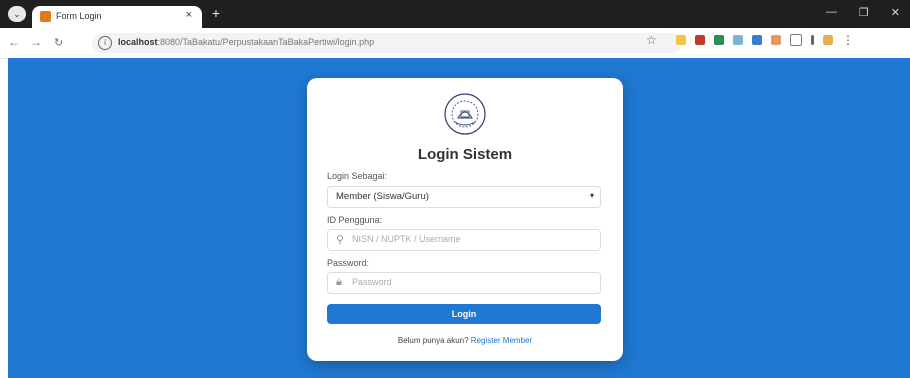 This screenshot has width=910, height=378. Describe the element at coordinates (464, 197) in the screenshot. I see `role-select: Member (Siswa/Guru) ▾` at that location.